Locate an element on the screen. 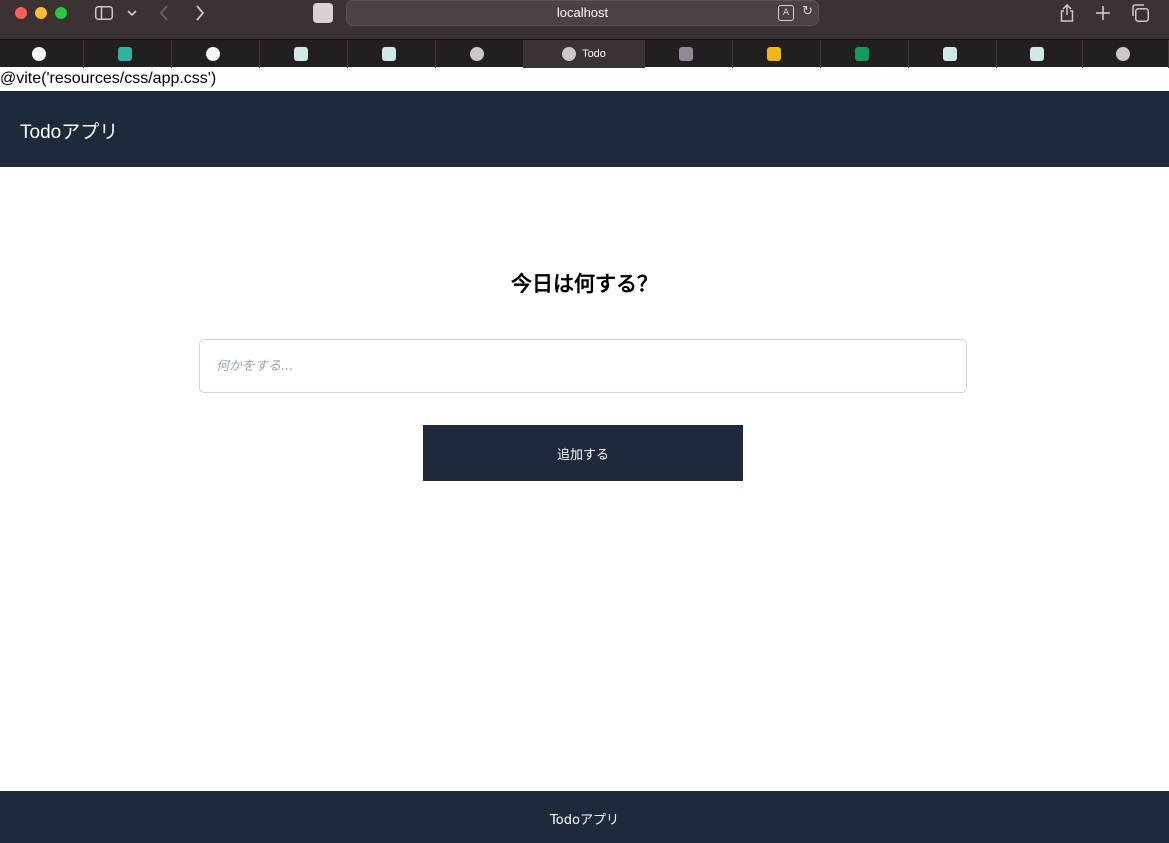 The image size is (1169, 843). e-icon is located at coordinates (685, 54).